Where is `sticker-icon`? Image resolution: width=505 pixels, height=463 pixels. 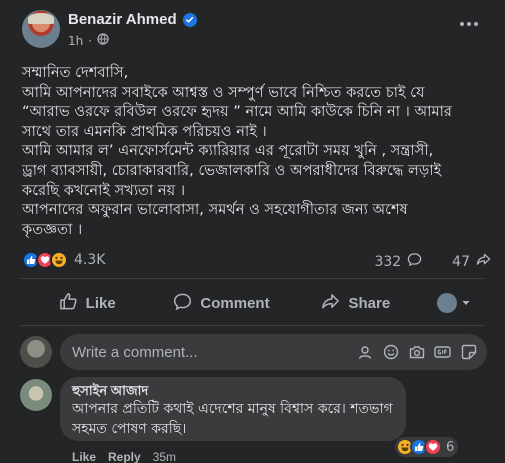
sticker-icon is located at coordinates (468, 352).